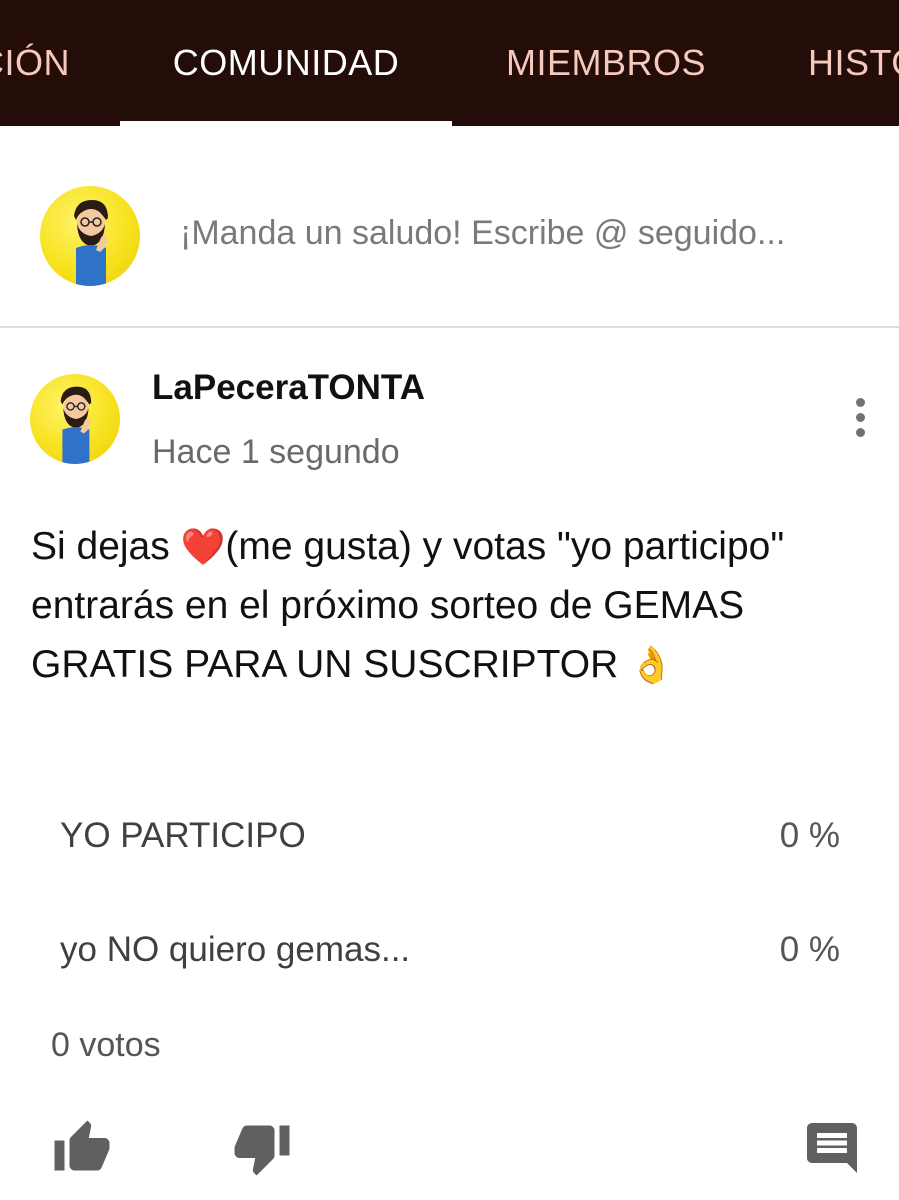 The height and width of the screenshot is (1200, 899). I want to click on channel-tab-bar: CIÓN COMUNIDAD MIEMBROS HISTO, so click(449, 63).